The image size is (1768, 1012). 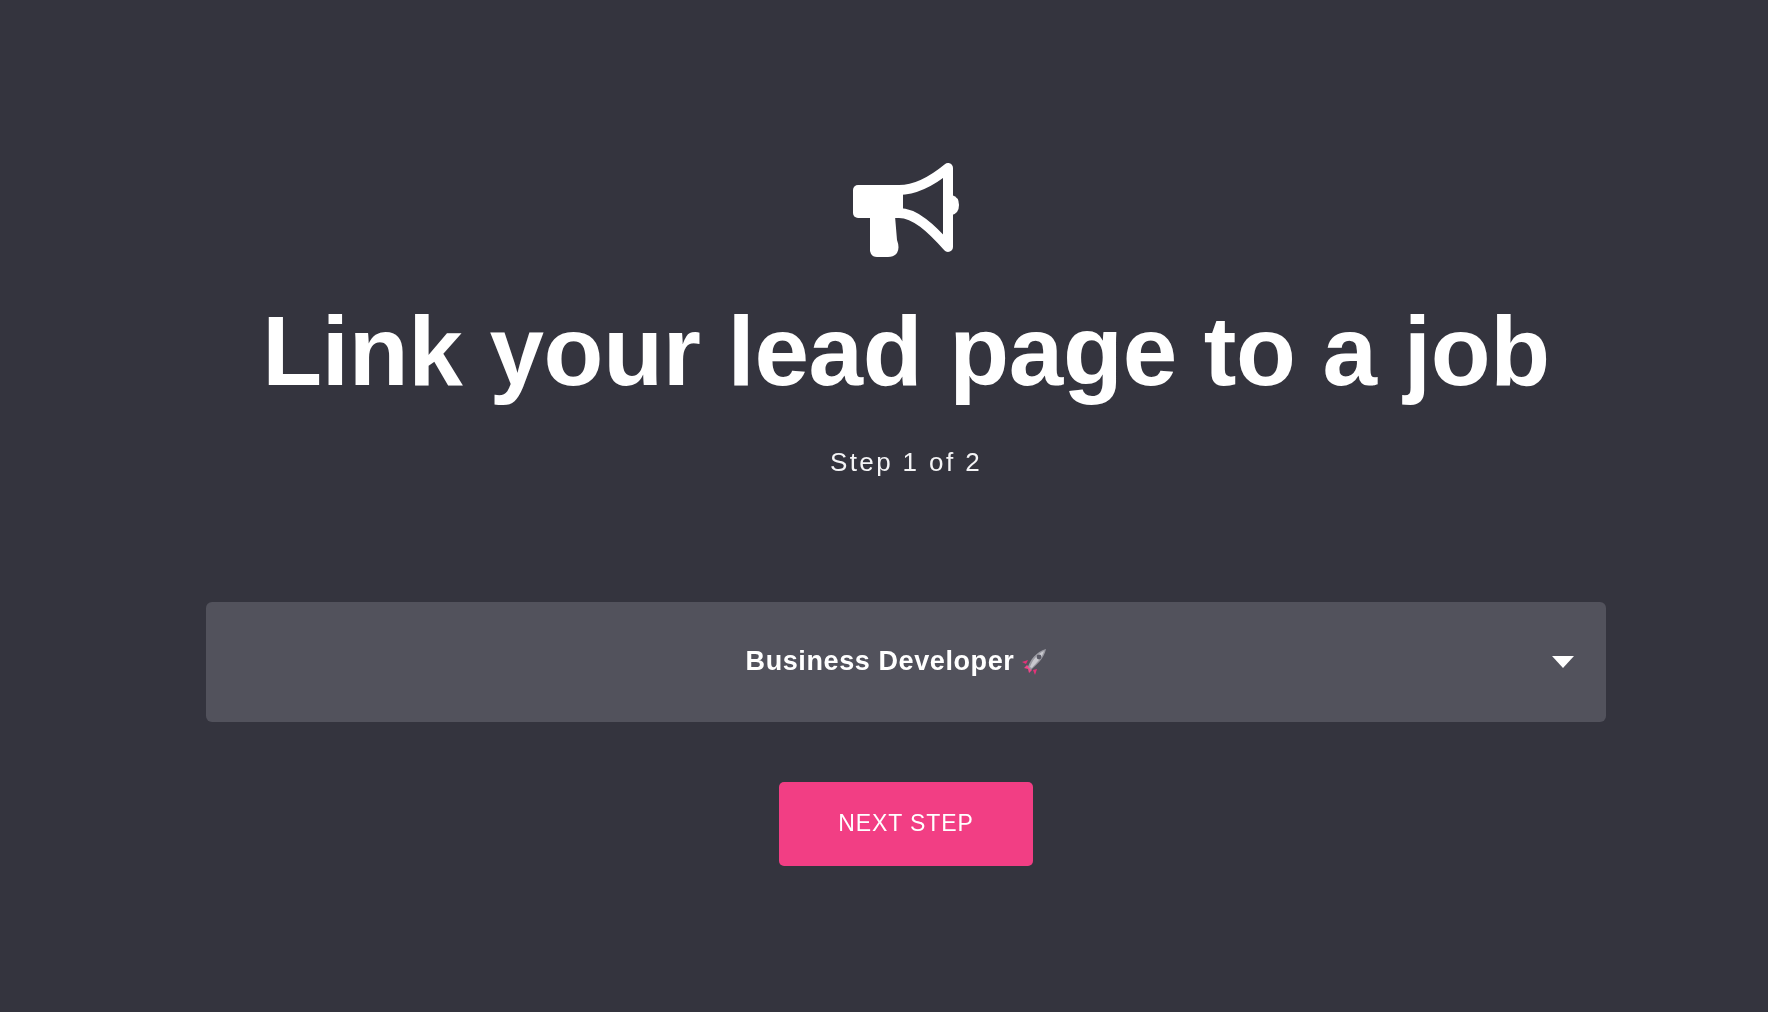 What do you see at coordinates (906, 351) in the screenshot?
I see `page-title: Link your lead page to a job` at bounding box center [906, 351].